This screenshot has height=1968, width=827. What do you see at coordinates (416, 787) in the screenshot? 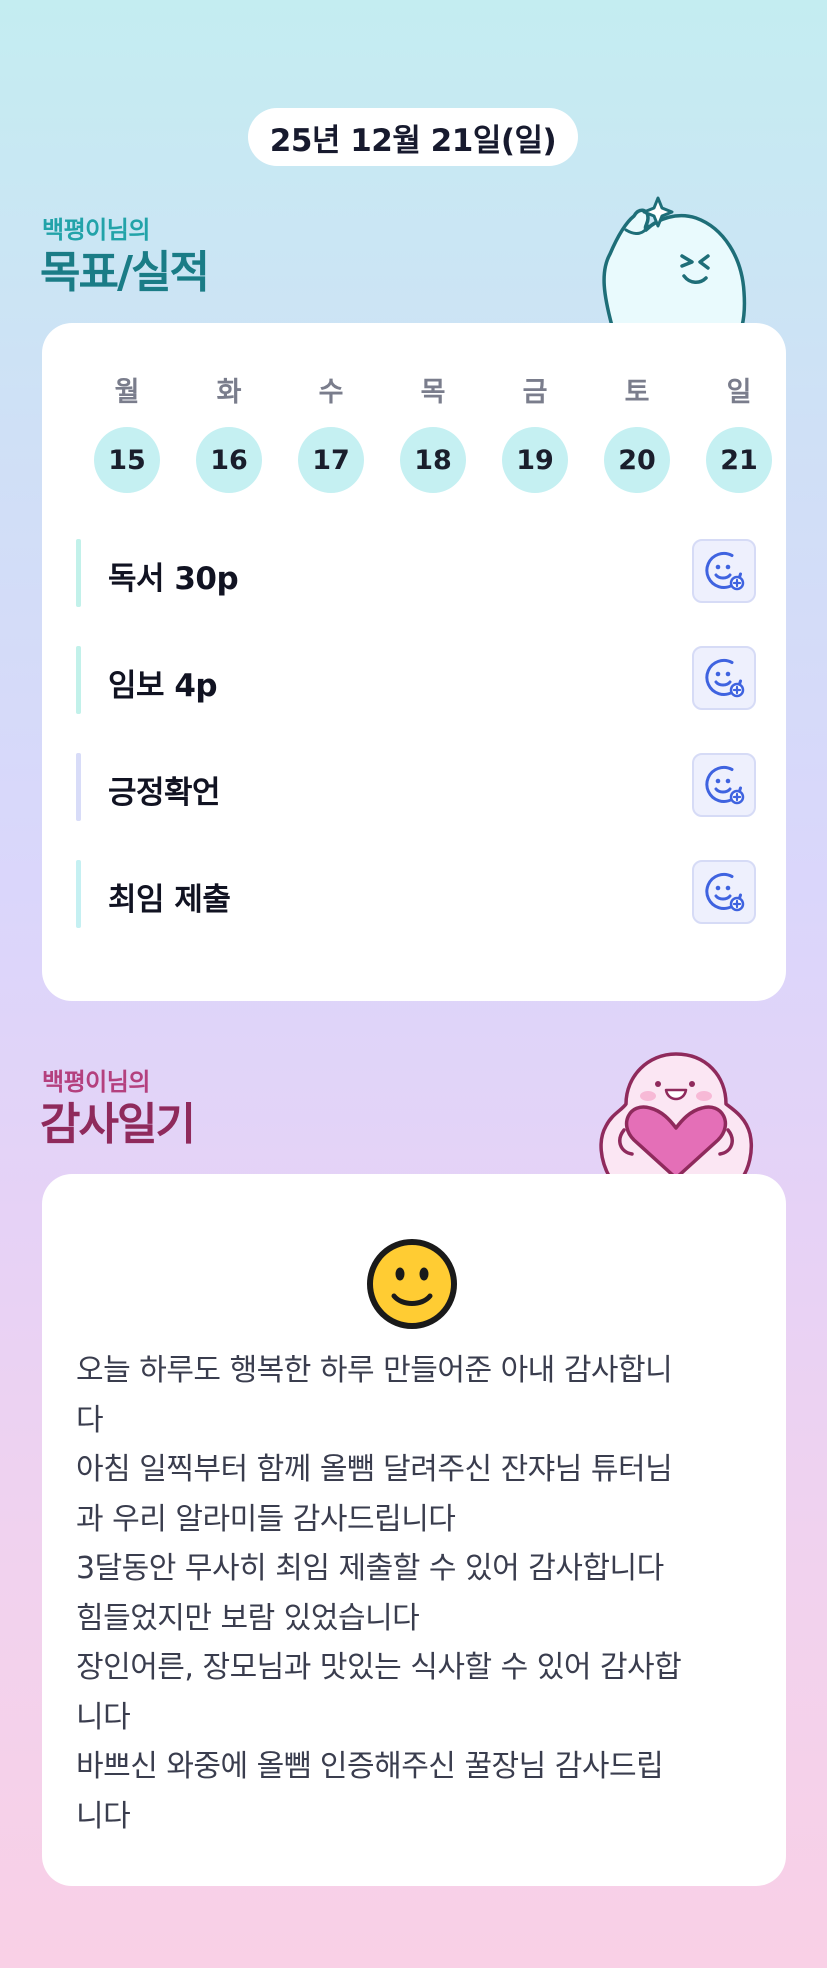
I see `goal-item: 긍정확언` at bounding box center [416, 787].